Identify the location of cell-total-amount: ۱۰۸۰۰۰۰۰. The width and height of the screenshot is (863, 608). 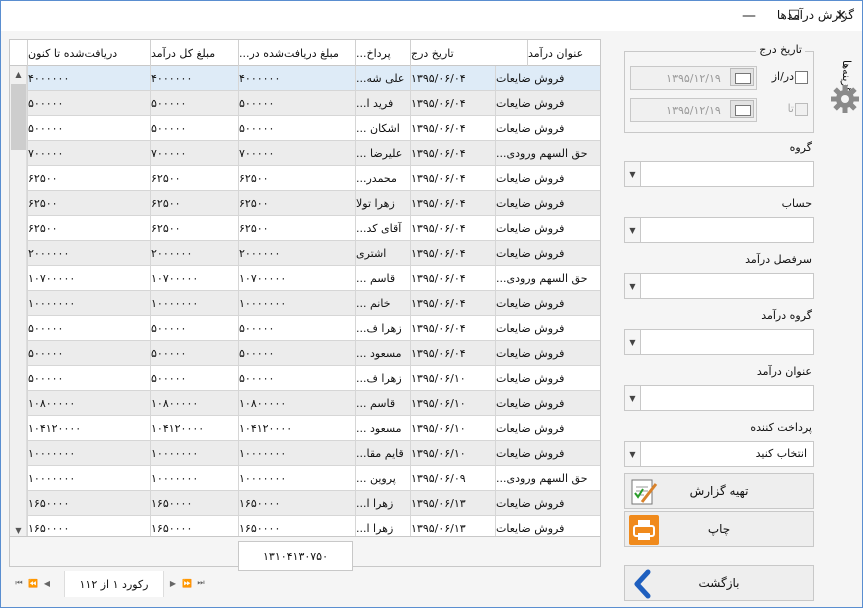
(194, 403).